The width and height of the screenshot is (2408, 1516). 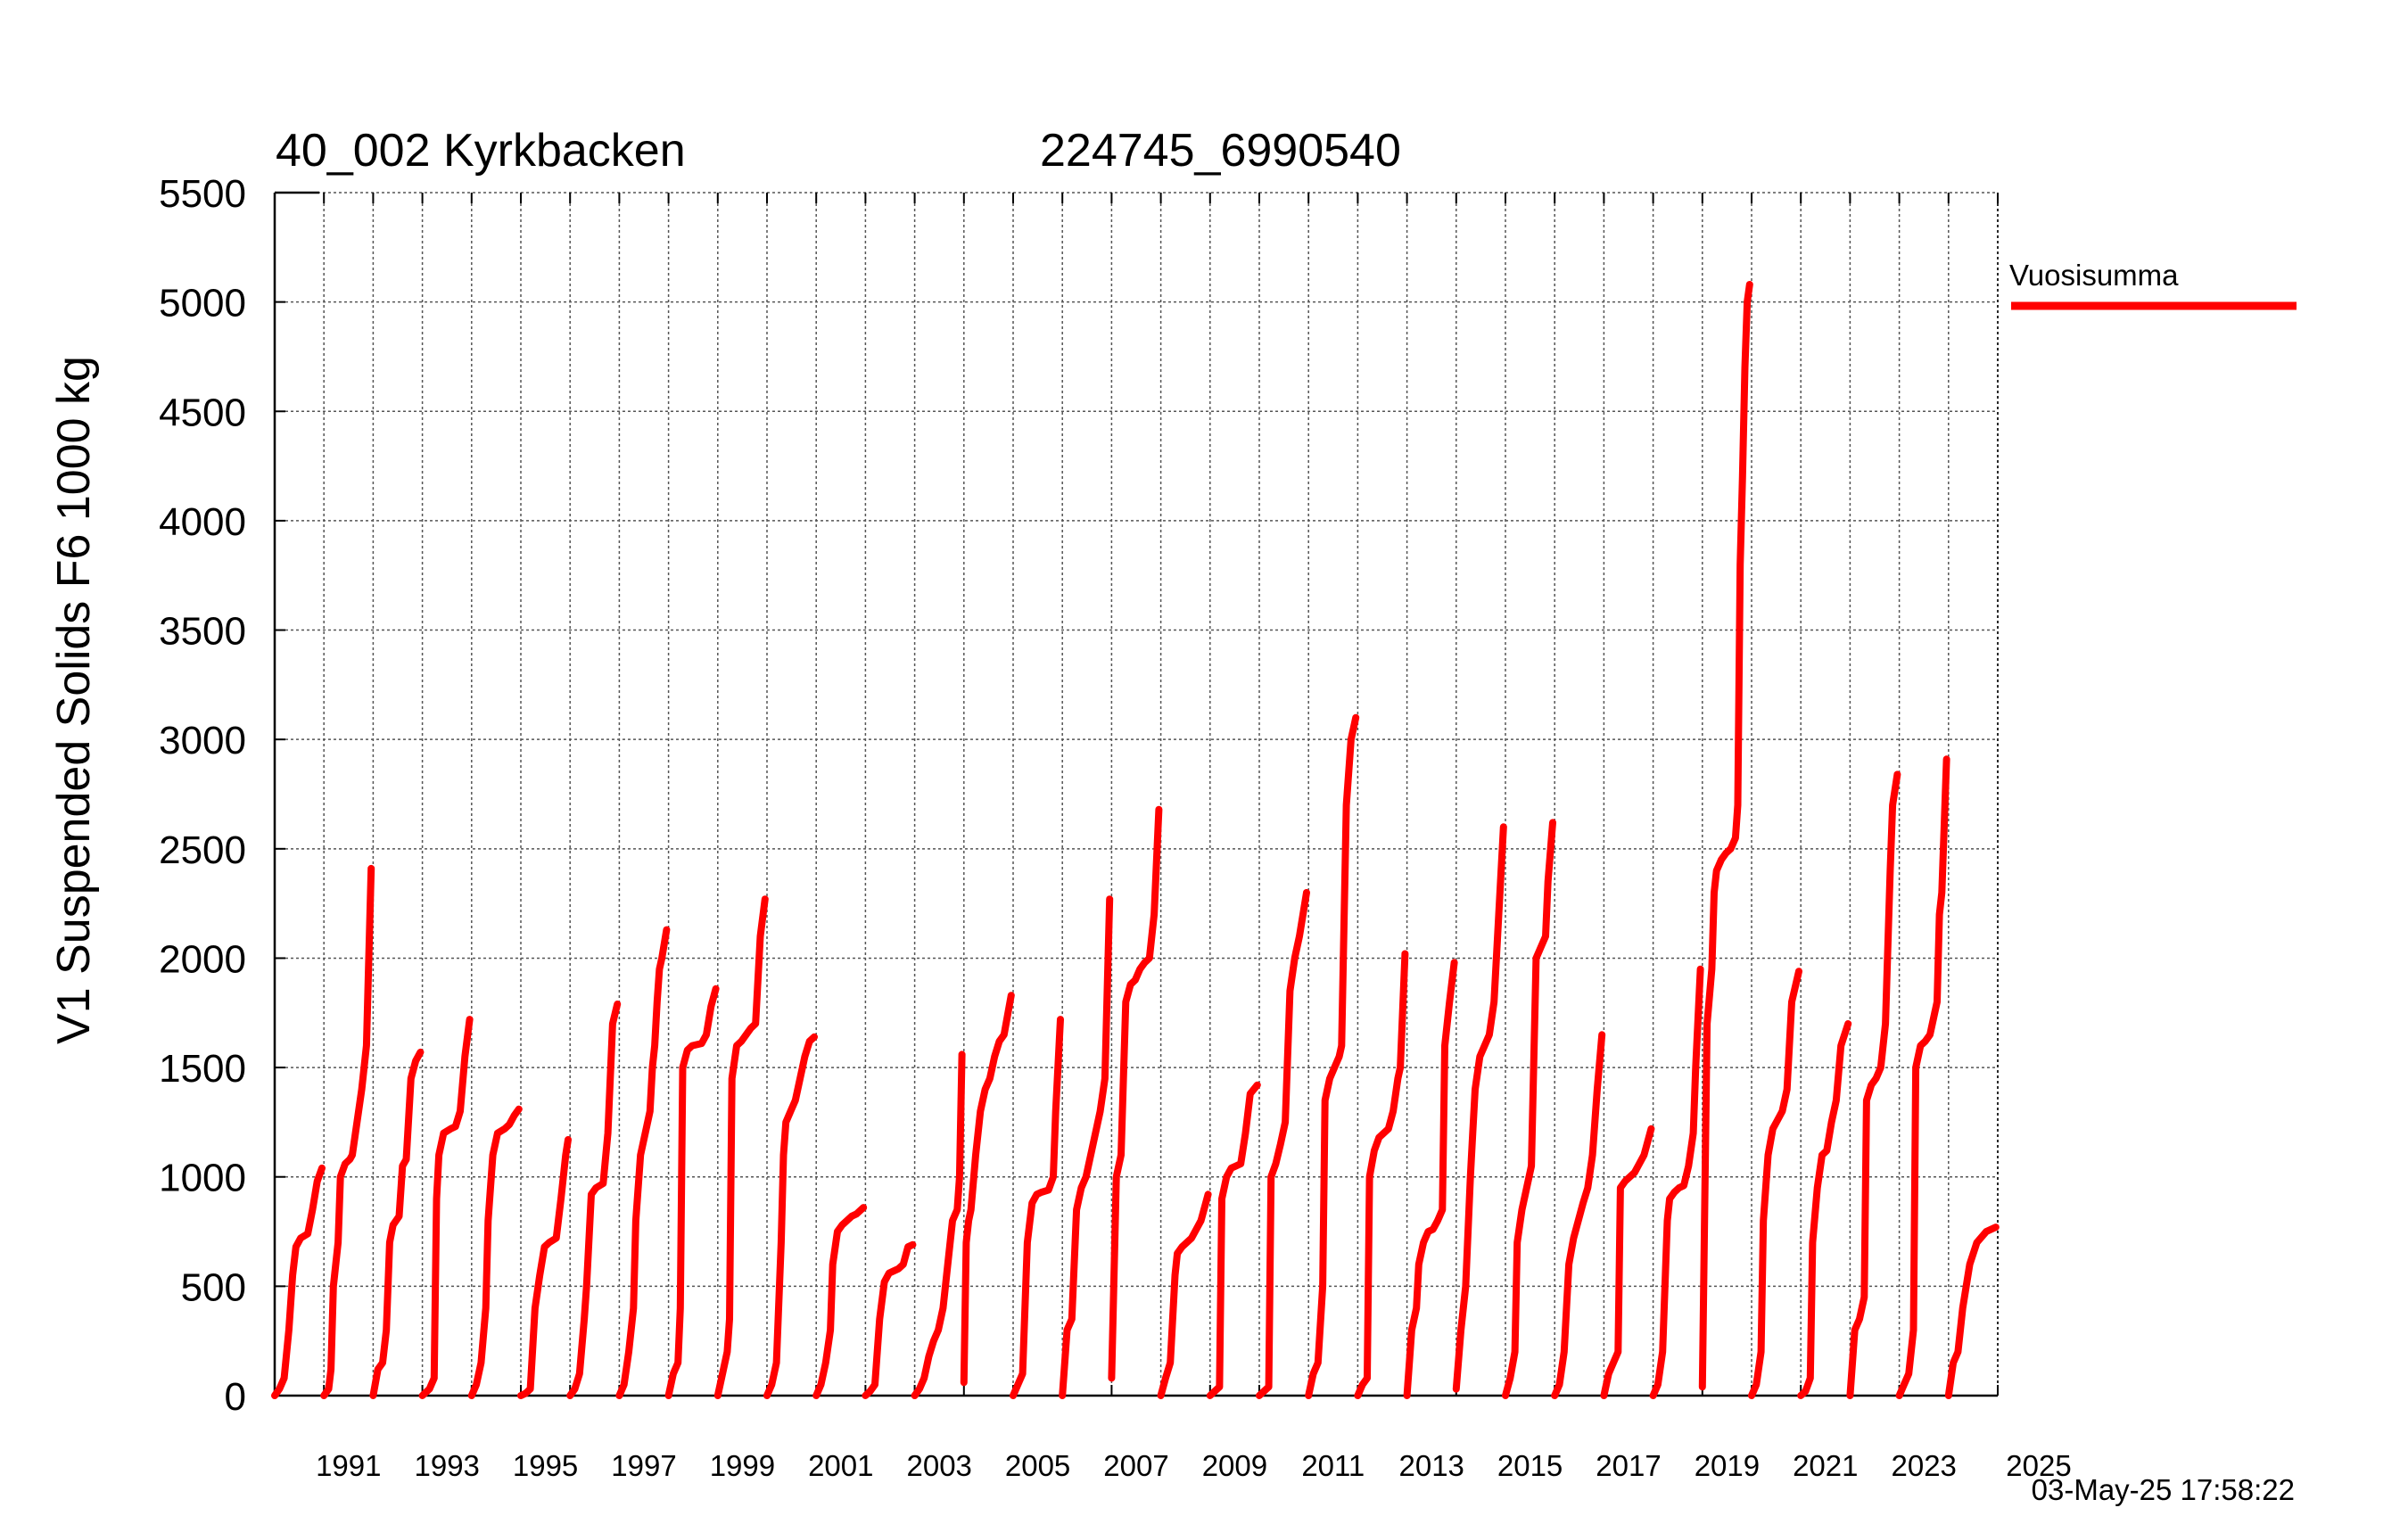 I want to click on series-line-2008, so click(x=1184, y=1295).